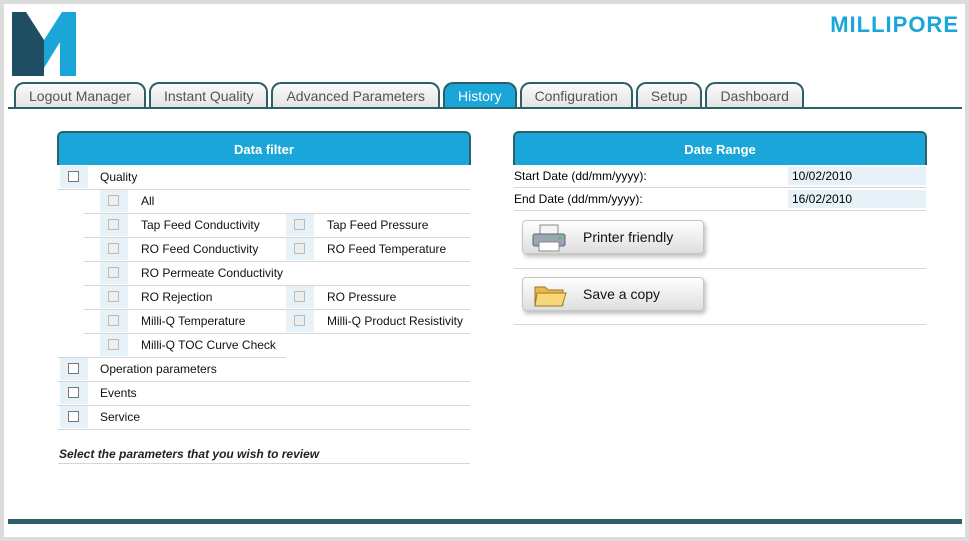  What do you see at coordinates (299, 248) in the screenshot?
I see `ro-feed-temperature-checkbox` at bounding box center [299, 248].